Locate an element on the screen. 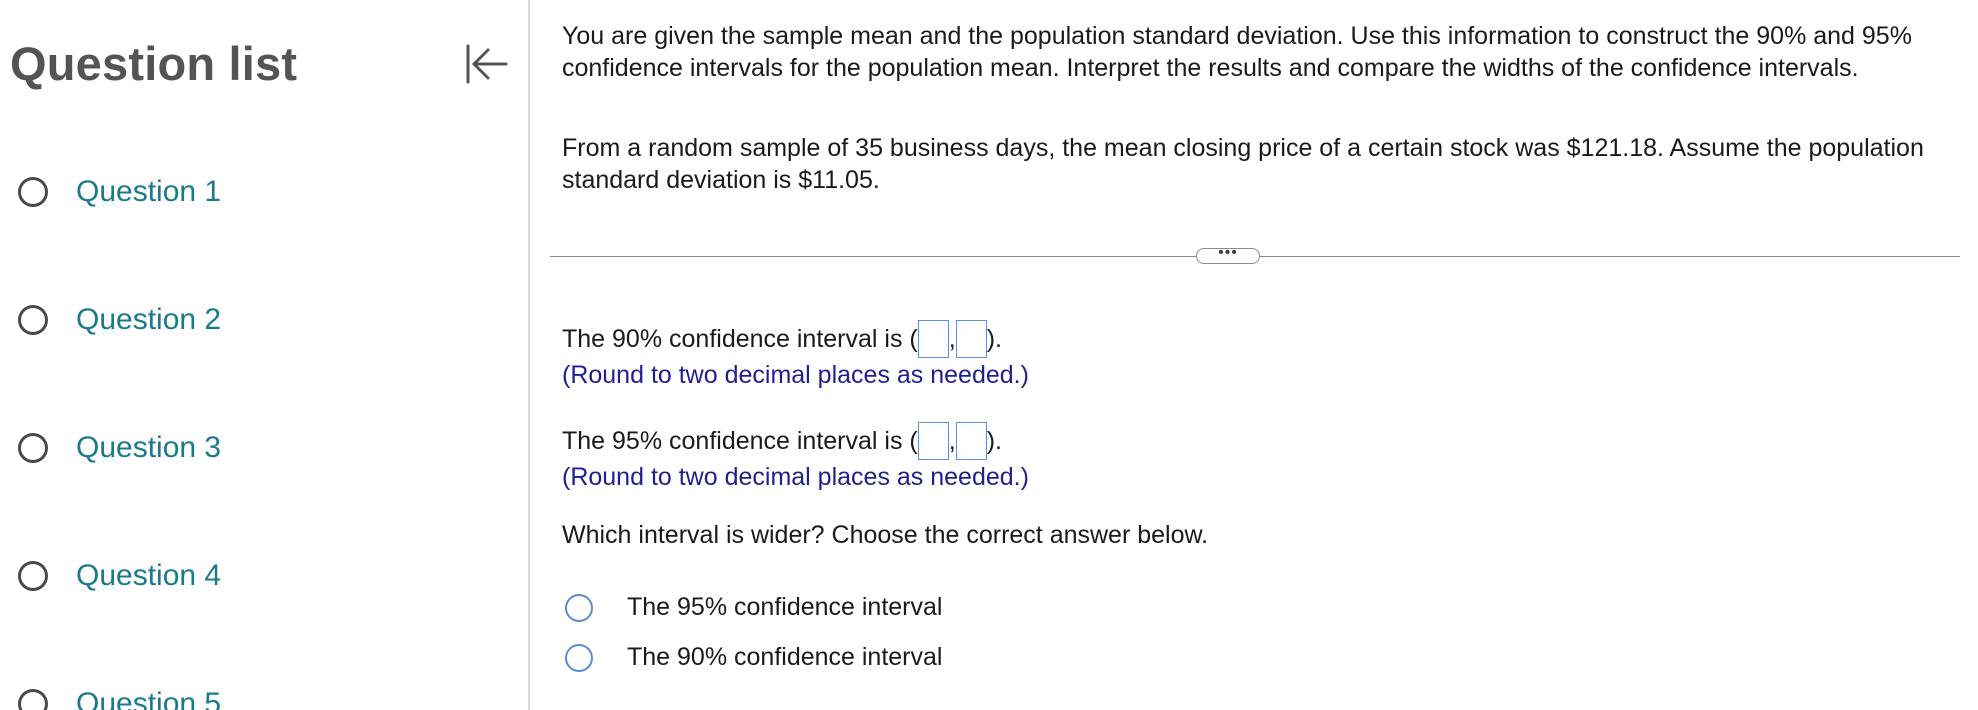  ci95-answer-line: The 95% confidence interval is ( , ). is located at coordinates (782, 441).